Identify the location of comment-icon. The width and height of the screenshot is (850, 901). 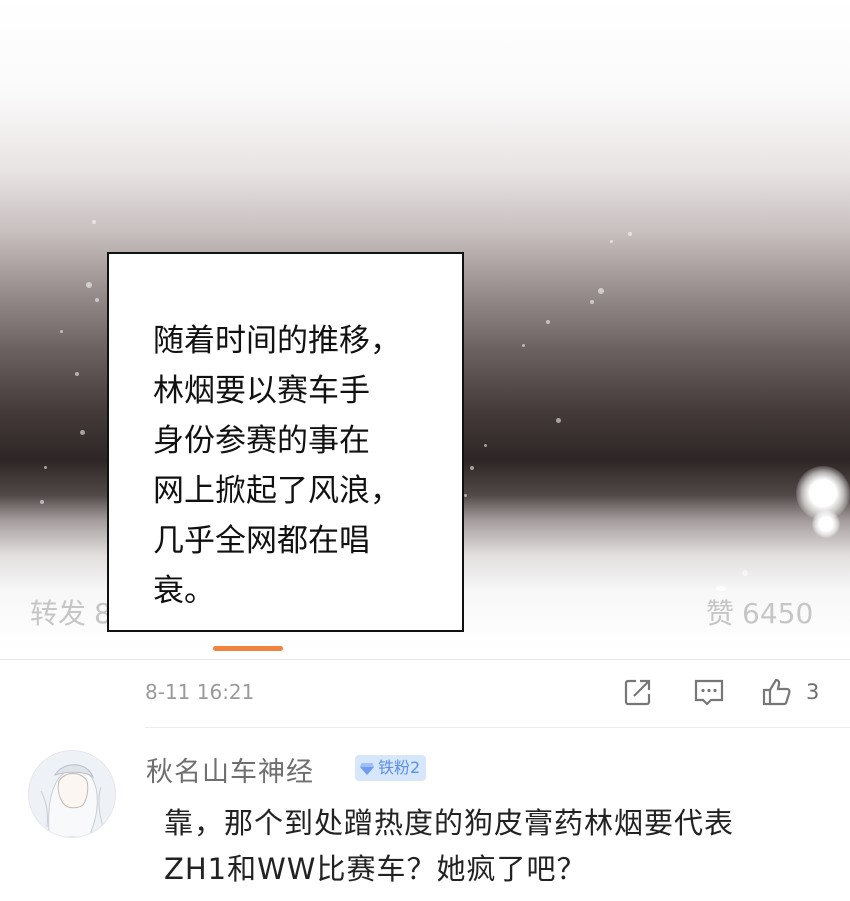
(709, 692).